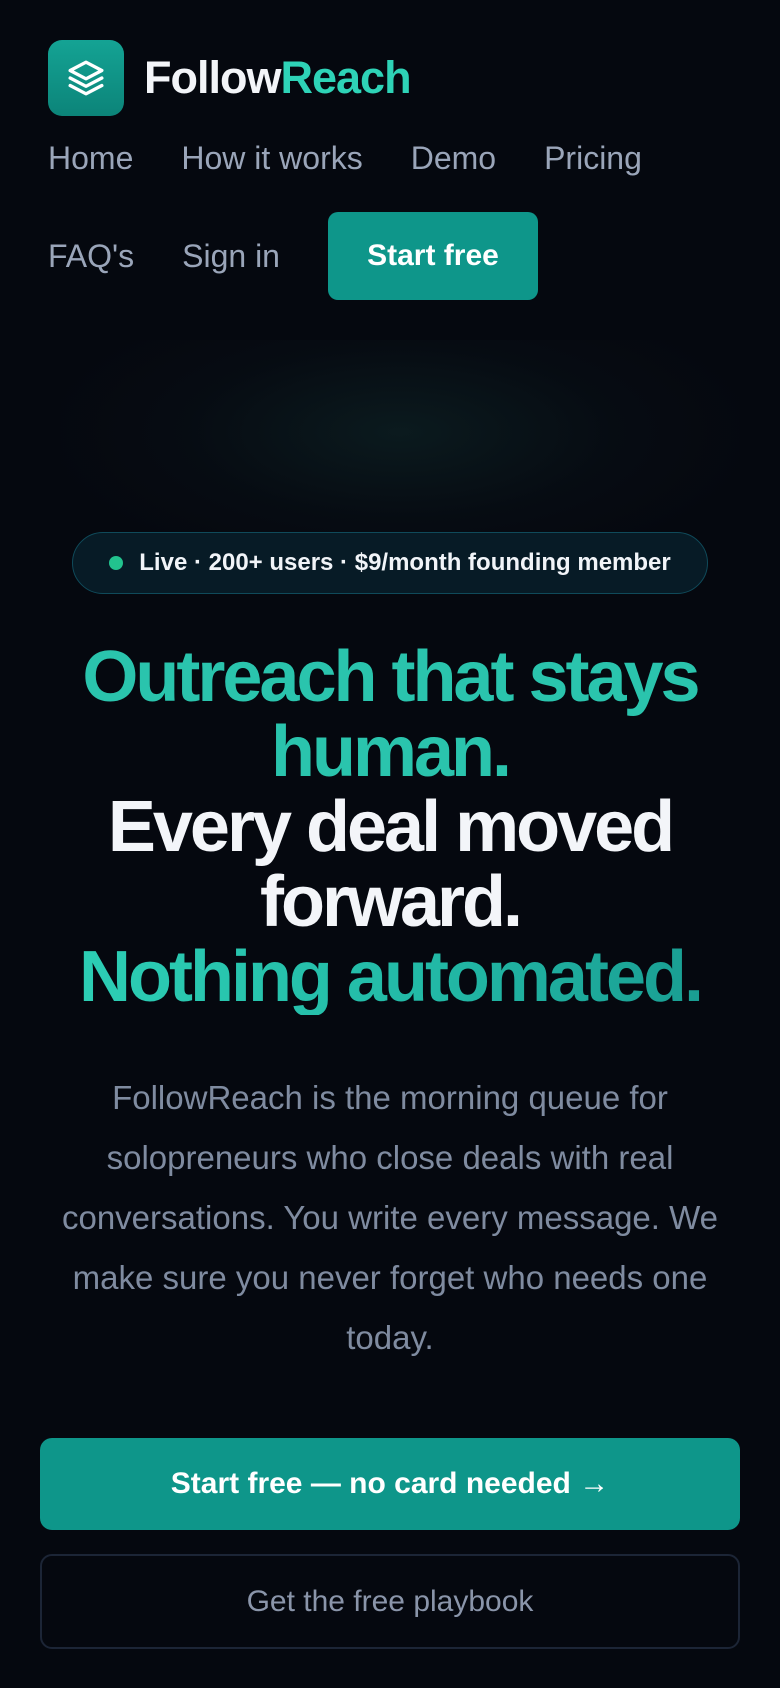 The height and width of the screenshot is (1688, 780). What do you see at coordinates (391, 677) in the screenshot?
I see `headline-line-1: Outreach that stays` at bounding box center [391, 677].